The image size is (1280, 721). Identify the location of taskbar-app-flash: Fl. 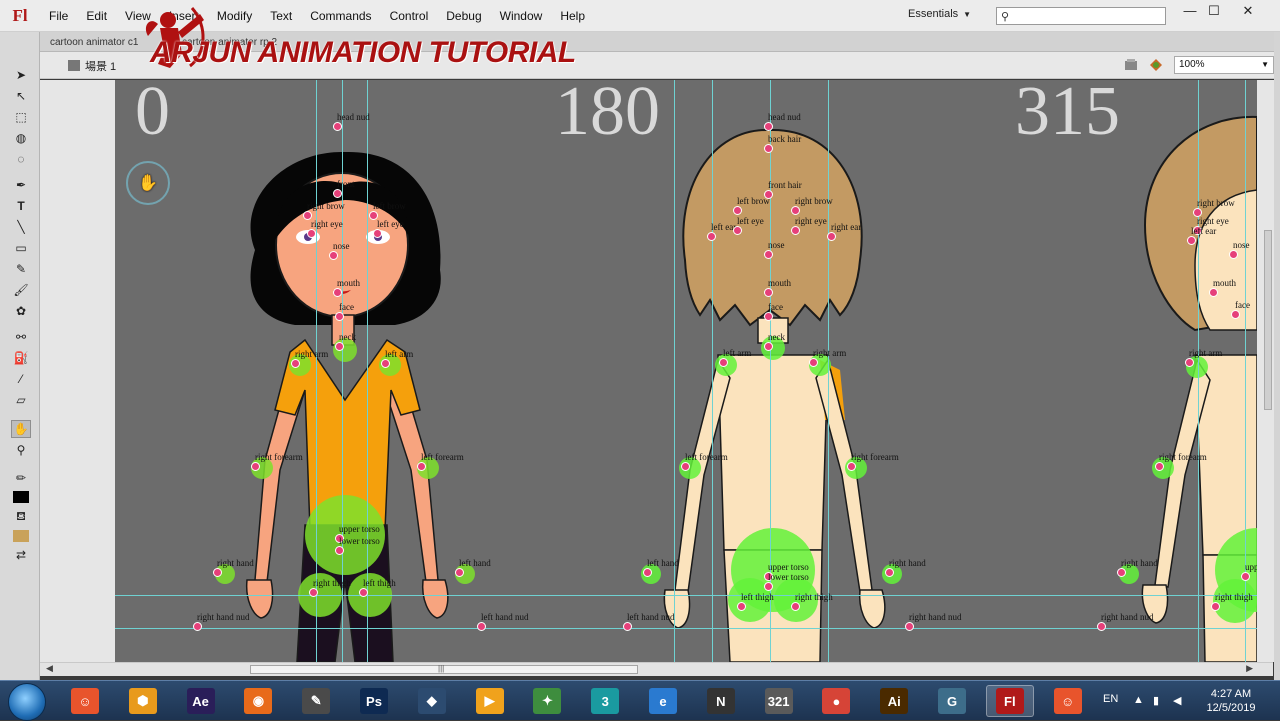
(1009, 701).